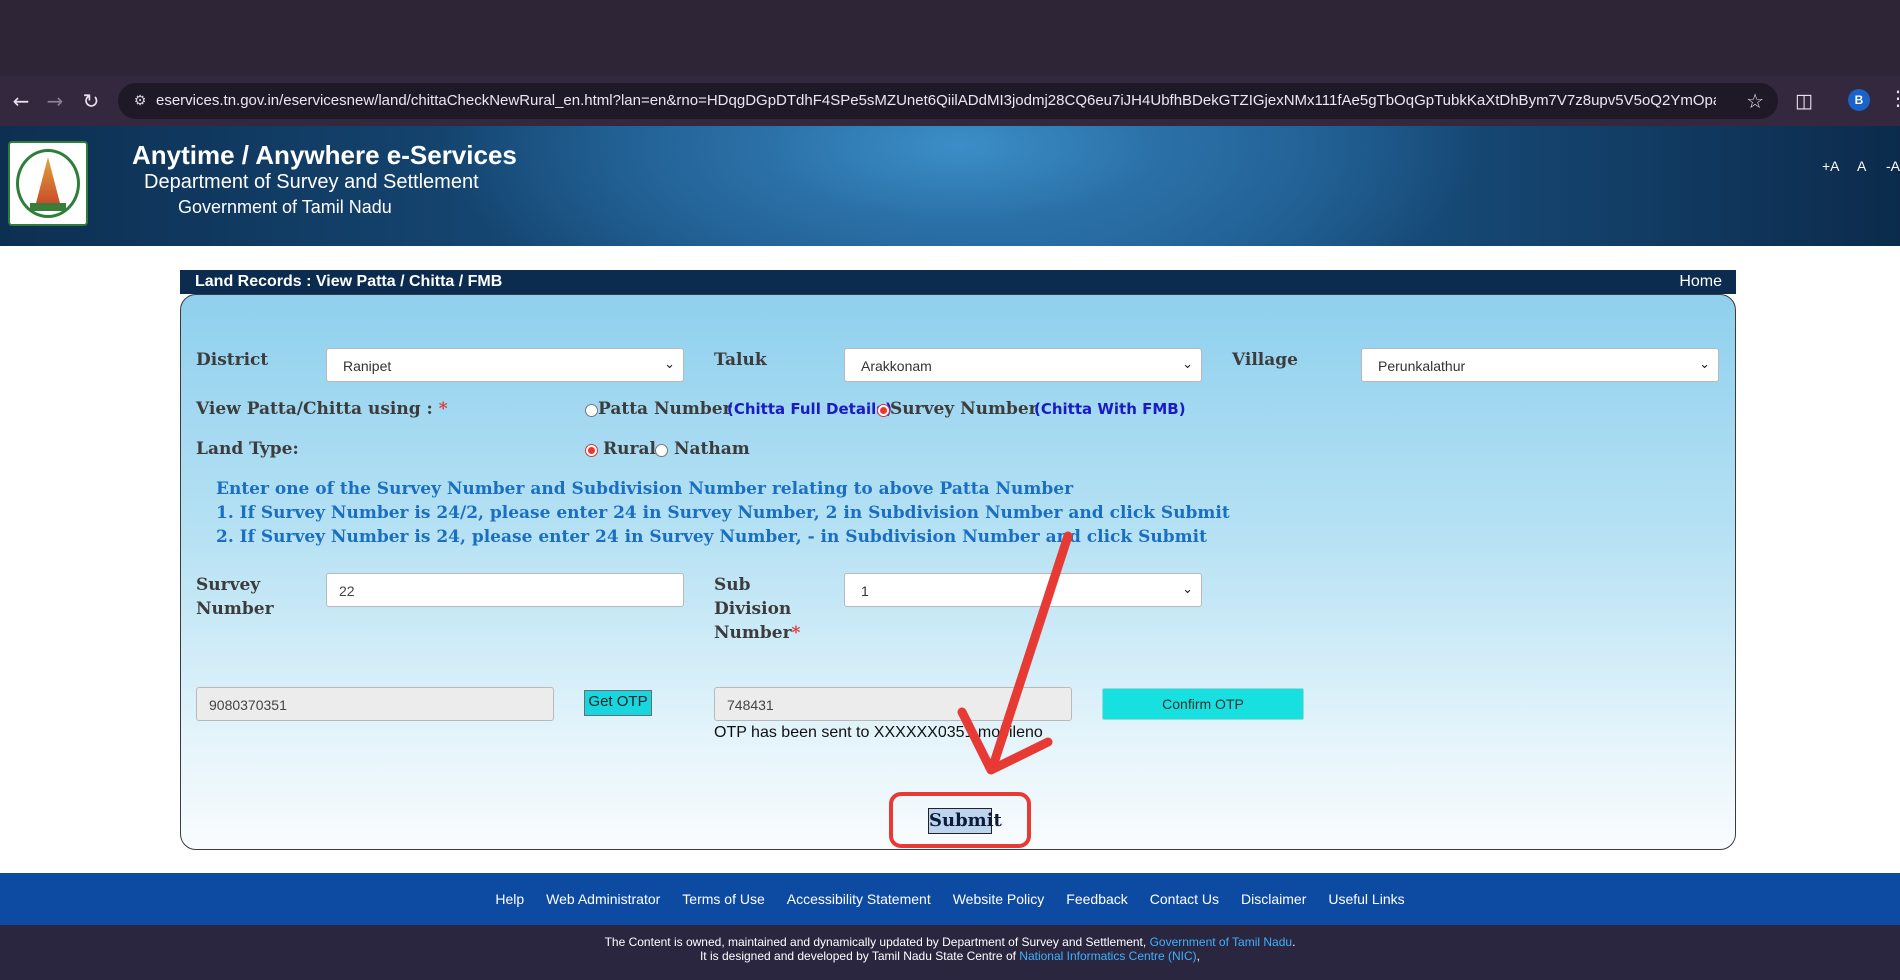  I want to click on footer-link-help: Help, so click(509, 899).